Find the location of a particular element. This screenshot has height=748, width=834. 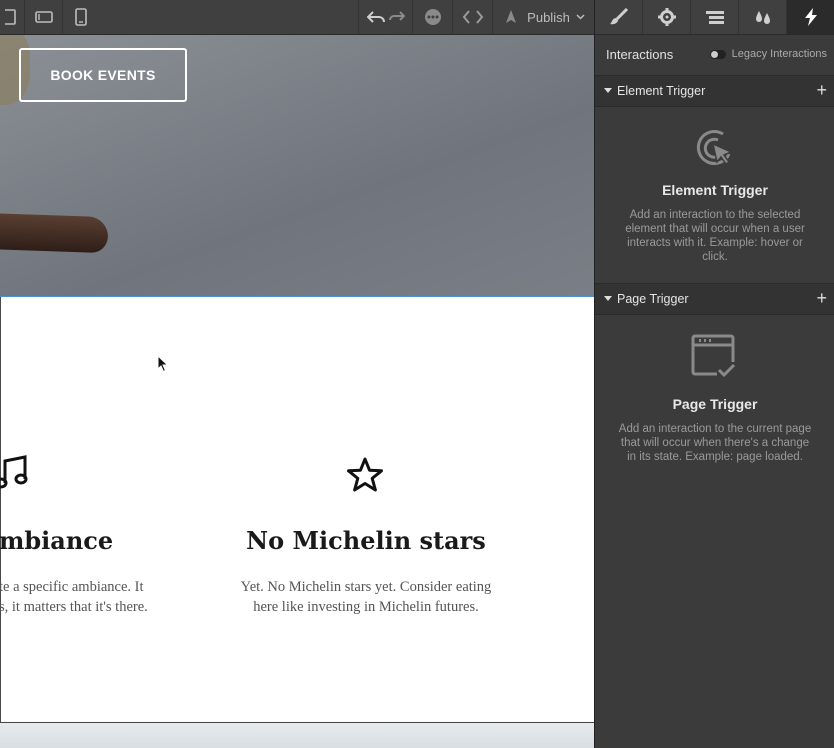

undo-icon is located at coordinates (376, 17).